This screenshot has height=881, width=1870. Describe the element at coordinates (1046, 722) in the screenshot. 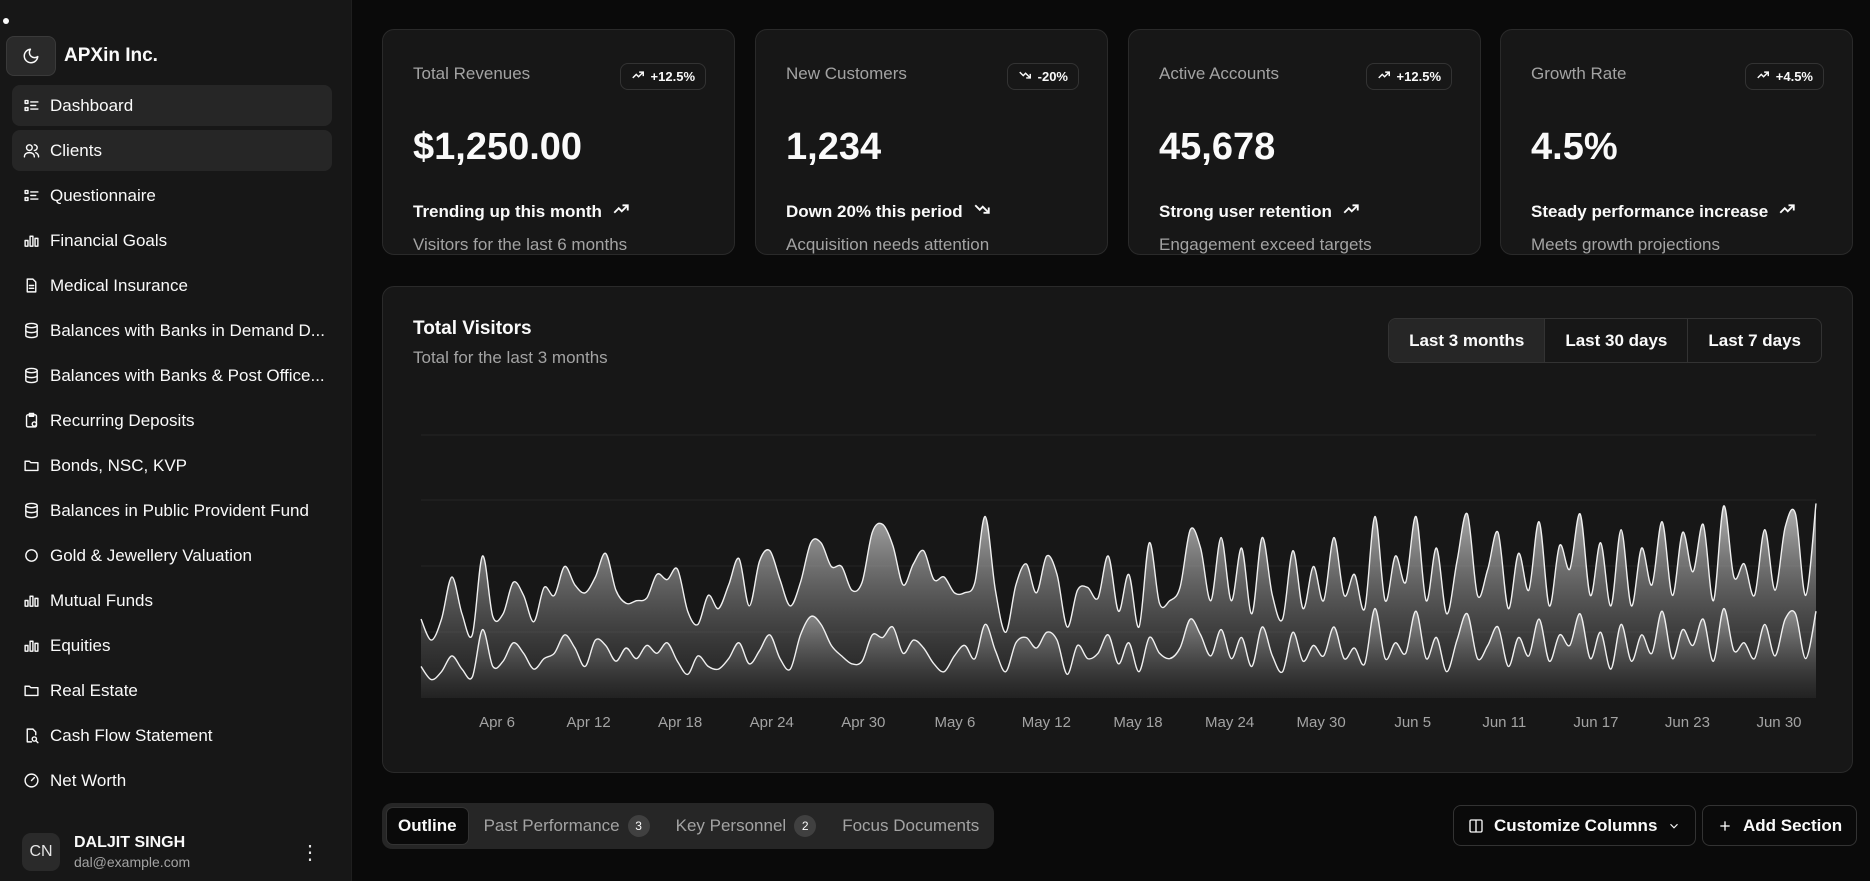

I see `x-tick-label: May 12` at that location.